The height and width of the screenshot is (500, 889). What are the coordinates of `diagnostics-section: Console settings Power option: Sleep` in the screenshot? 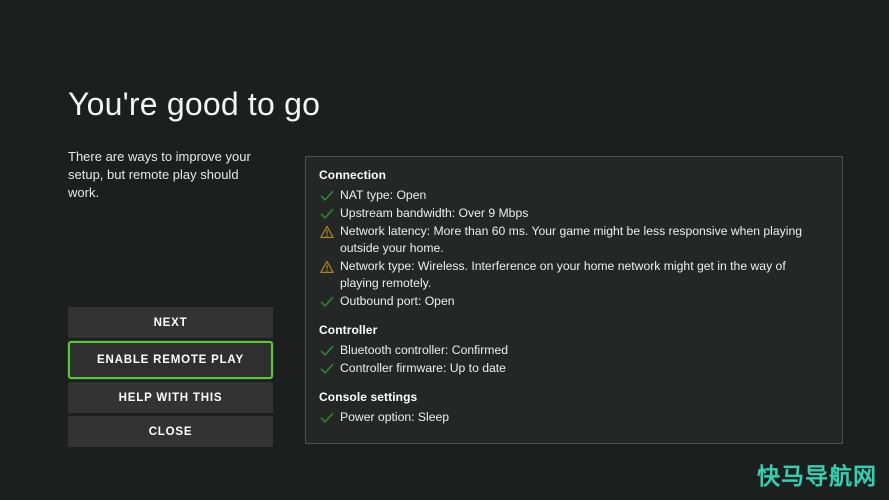 It's located at (573, 408).